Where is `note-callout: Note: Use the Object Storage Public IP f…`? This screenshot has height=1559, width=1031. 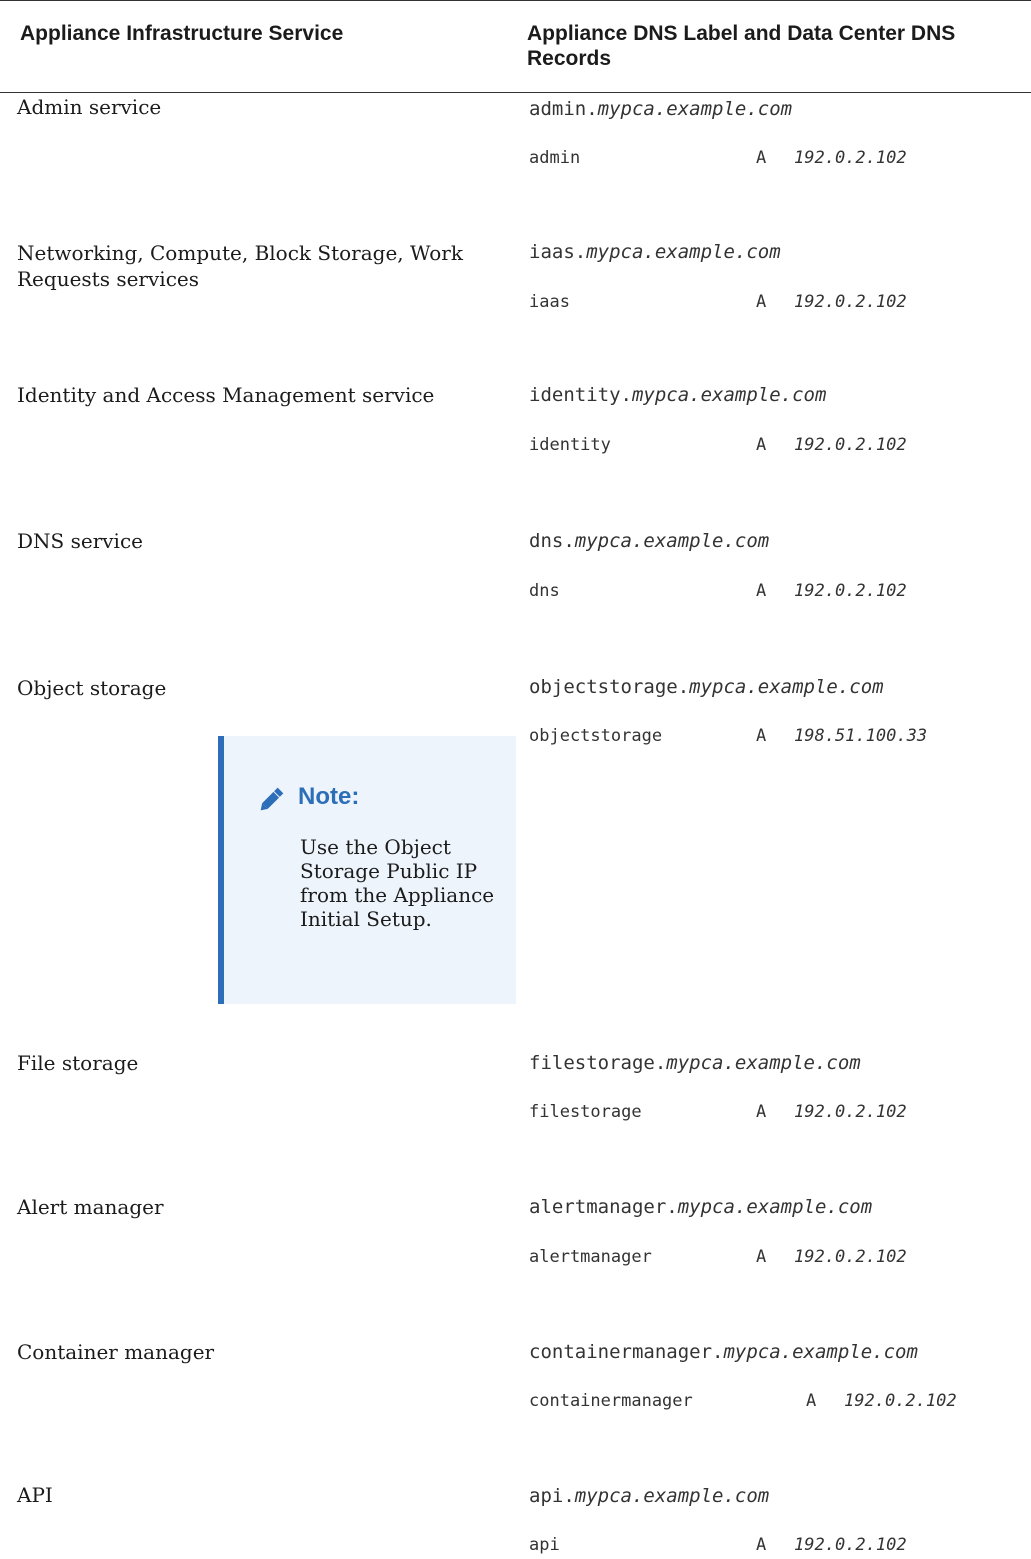 note-callout: Note: Use the Object Storage Public IP f… is located at coordinates (367, 870).